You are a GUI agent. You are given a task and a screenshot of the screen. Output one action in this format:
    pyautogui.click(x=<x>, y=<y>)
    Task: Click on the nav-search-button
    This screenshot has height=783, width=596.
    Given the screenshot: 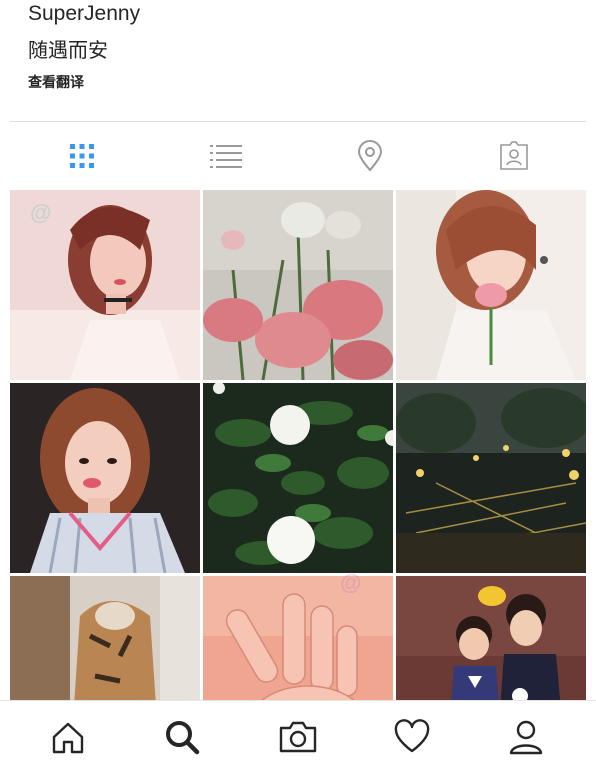 What is the action you would take?
    pyautogui.click(x=182, y=737)
    